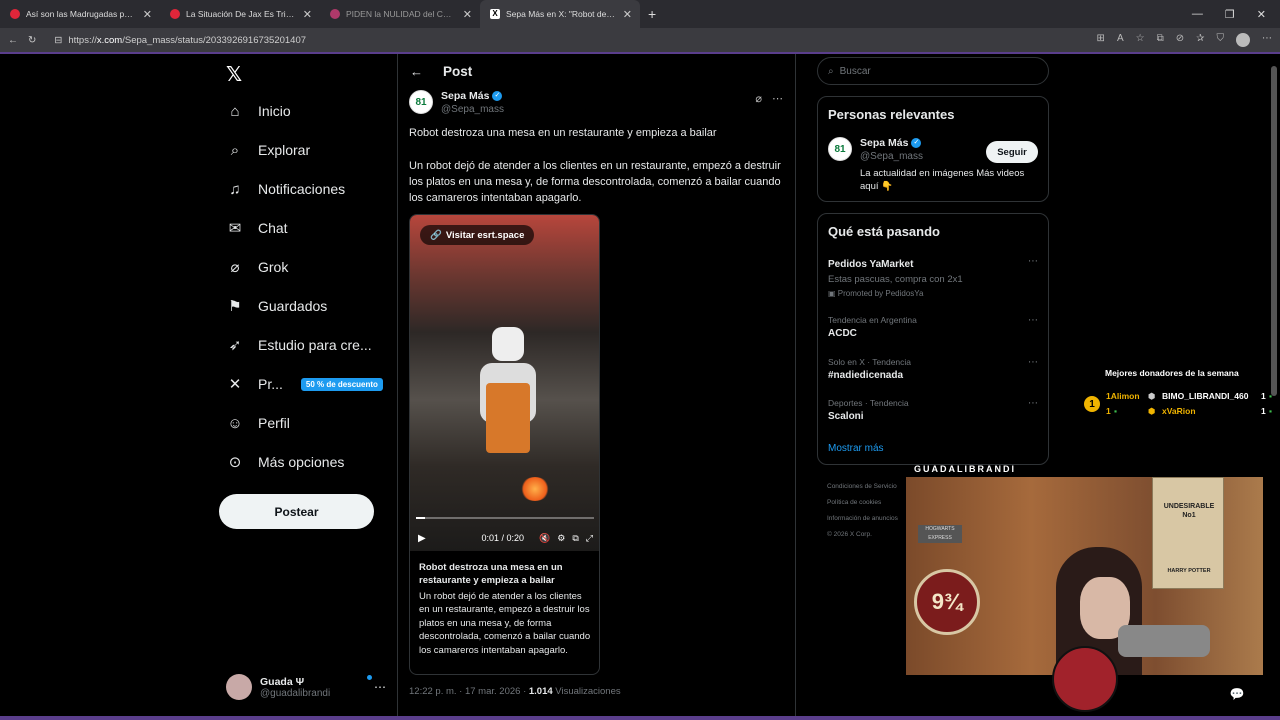  I want to click on site-info-icon: ⊟, so click(58, 40).